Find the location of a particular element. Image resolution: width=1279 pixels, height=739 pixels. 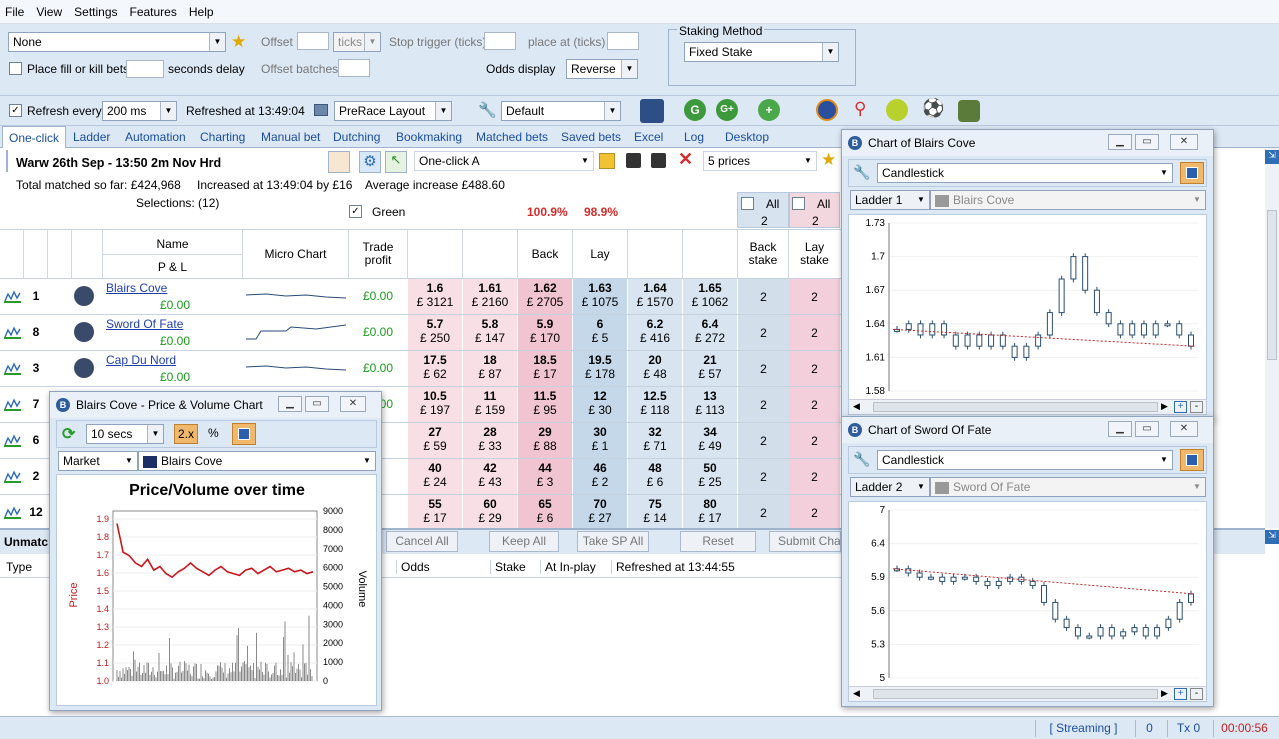

tennis-ball-icon is located at coordinates (897, 110).